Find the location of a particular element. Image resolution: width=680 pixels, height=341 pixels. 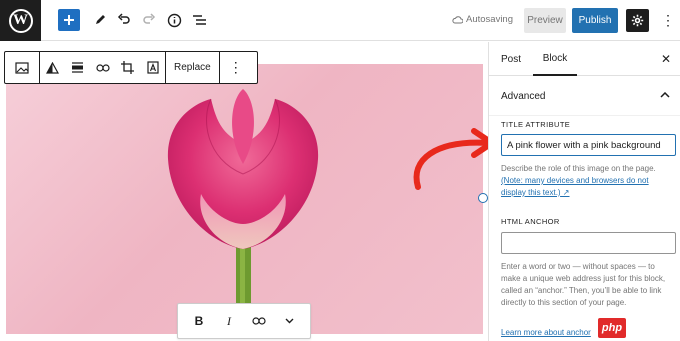

tab-post: Post is located at coordinates (511, 59).